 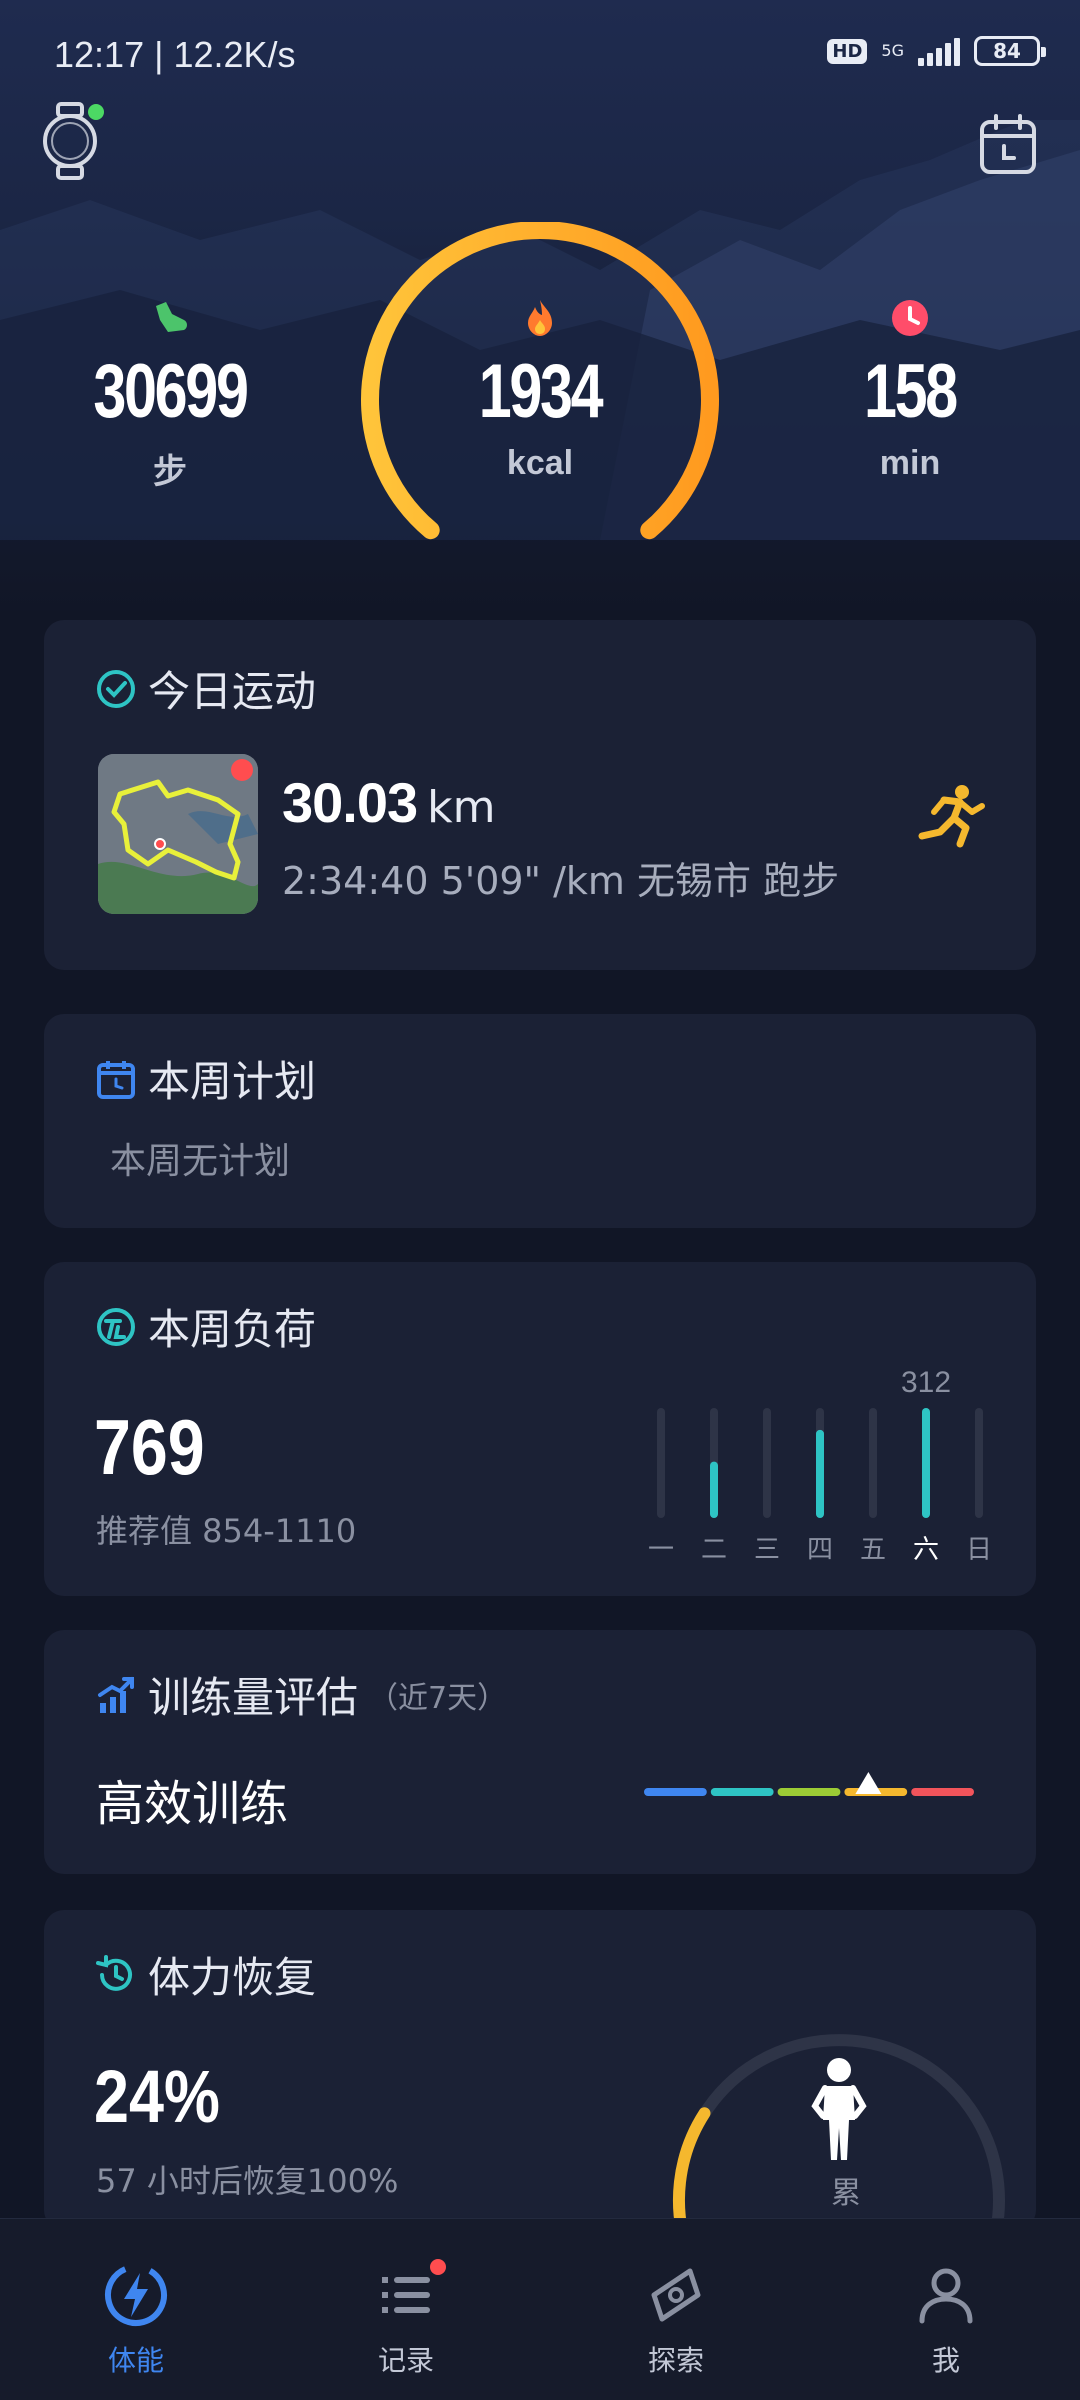 What do you see at coordinates (1007, 51) in the screenshot?
I see `battery-level: 84` at bounding box center [1007, 51].